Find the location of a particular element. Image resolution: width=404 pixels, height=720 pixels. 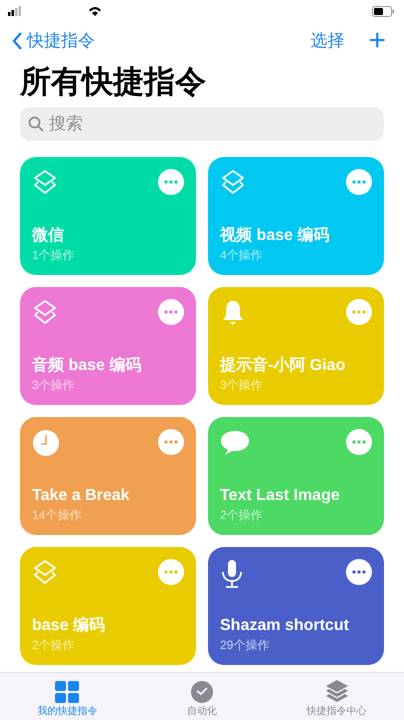

shortcut-card: 音频 base 编码 3个操作 is located at coordinates (108, 346).